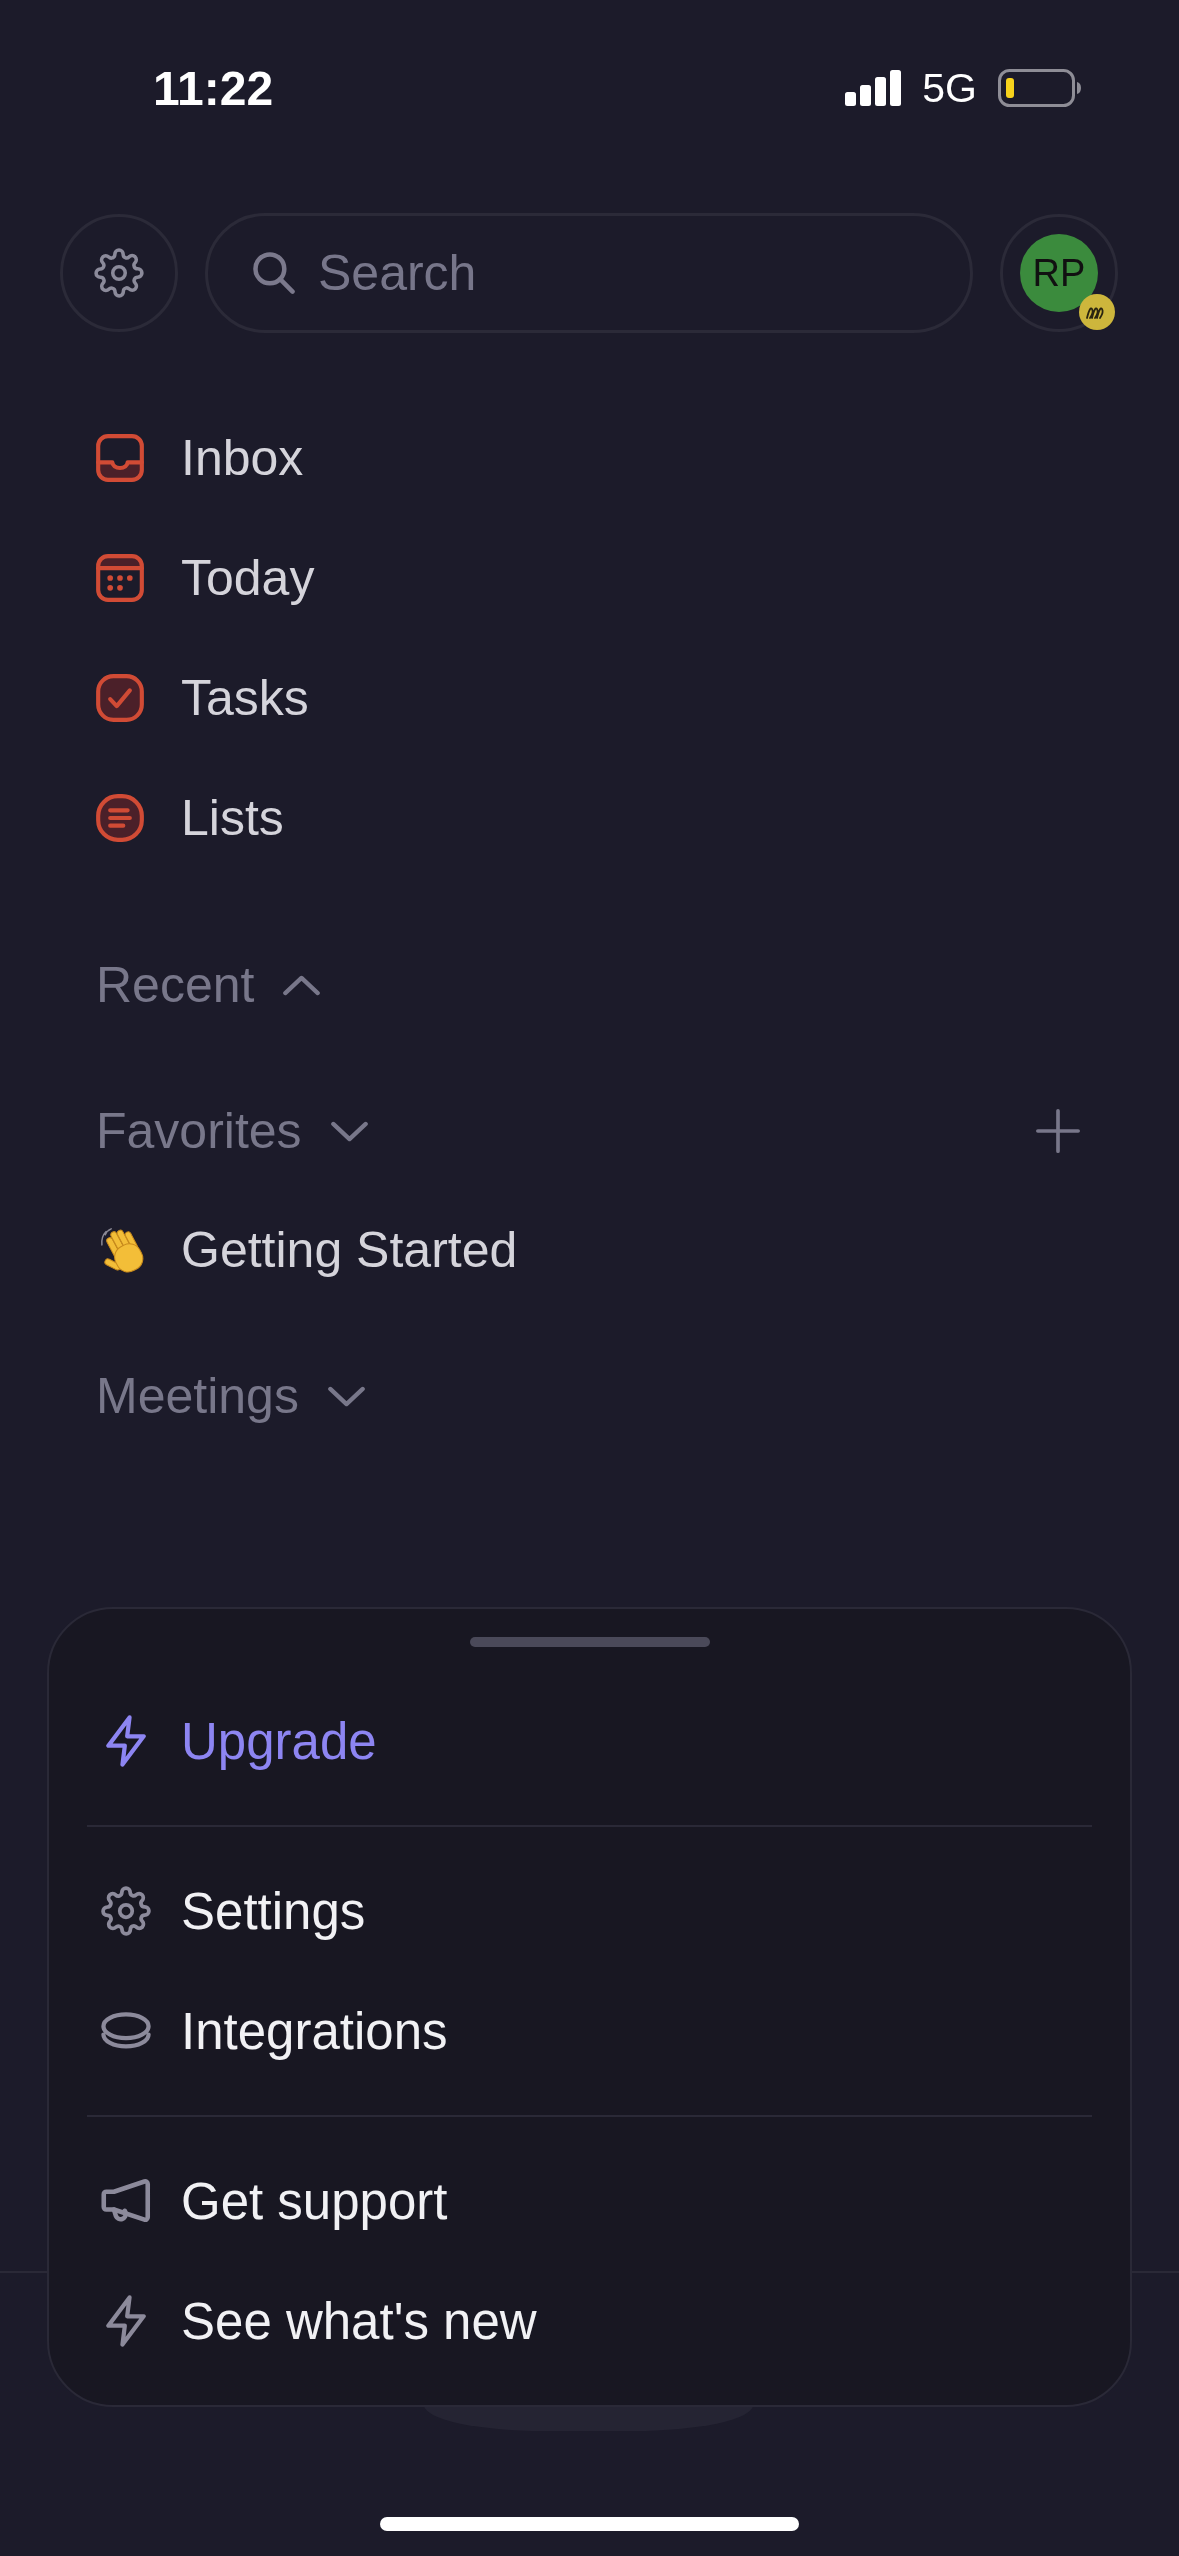  What do you see at coordinates (232, 1131) in the screenshot?
I see `section-header: Favorites` at bounding box center [232, 1131].